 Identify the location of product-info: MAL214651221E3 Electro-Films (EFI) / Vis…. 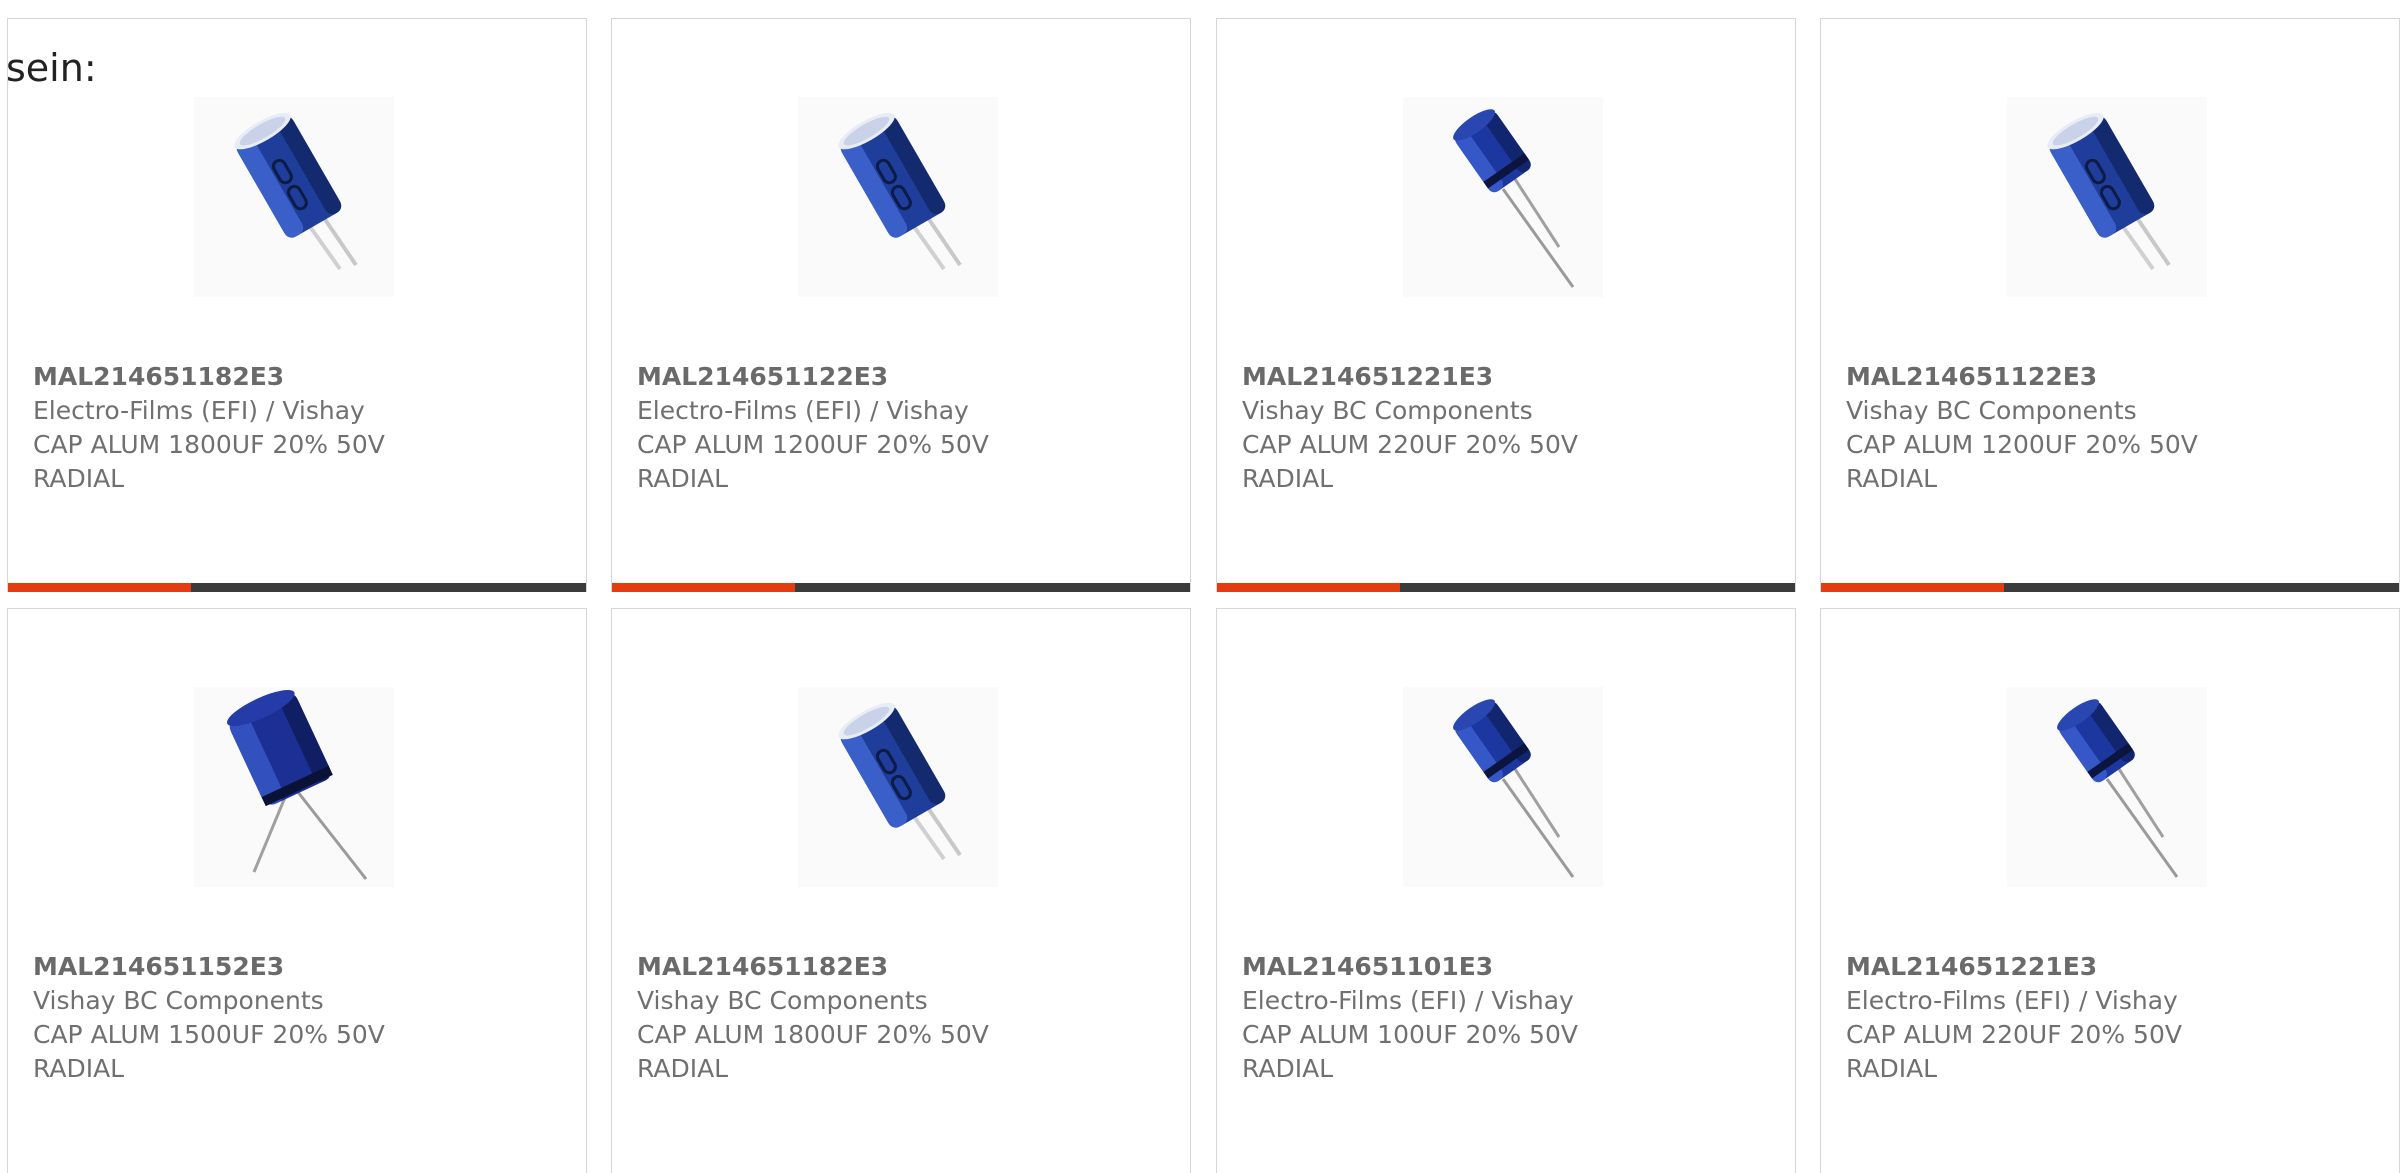
(2106, 1018).